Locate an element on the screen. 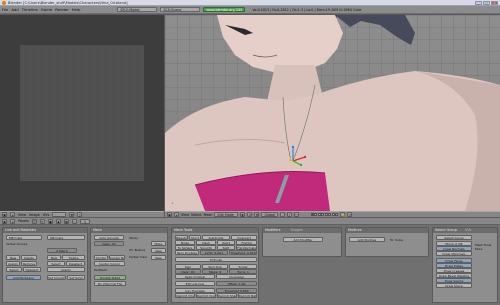  center-button: Center is located at coordinates (101, 257).